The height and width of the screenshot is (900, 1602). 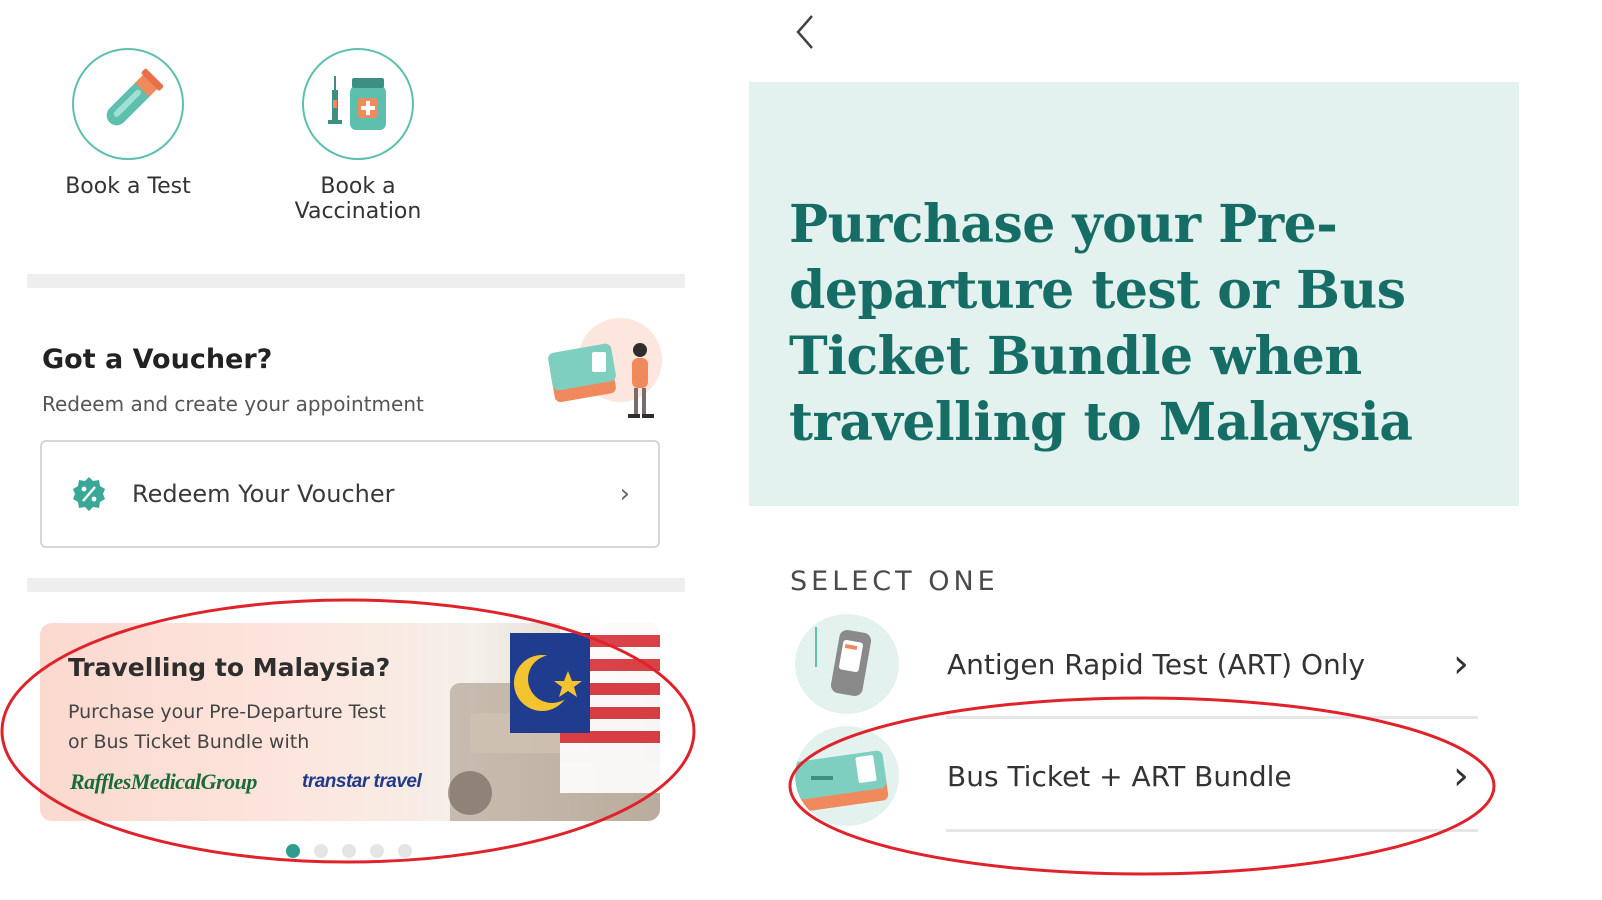 I want to click on redeem-voucher-label: Redeem Your Voucher, so click(x=263, y=494).